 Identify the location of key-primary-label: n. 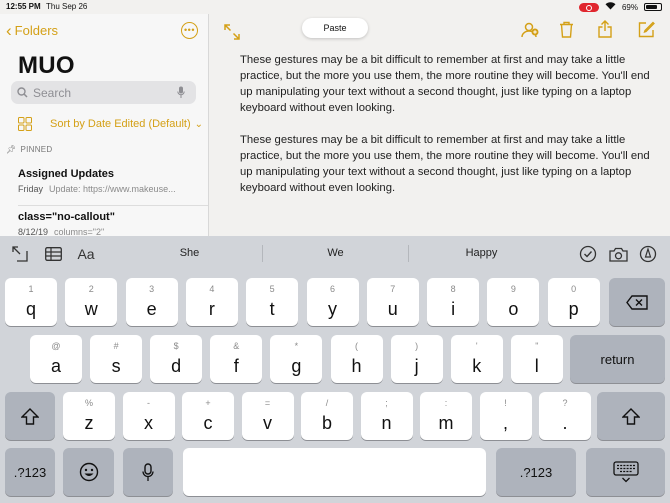
(386, 422).